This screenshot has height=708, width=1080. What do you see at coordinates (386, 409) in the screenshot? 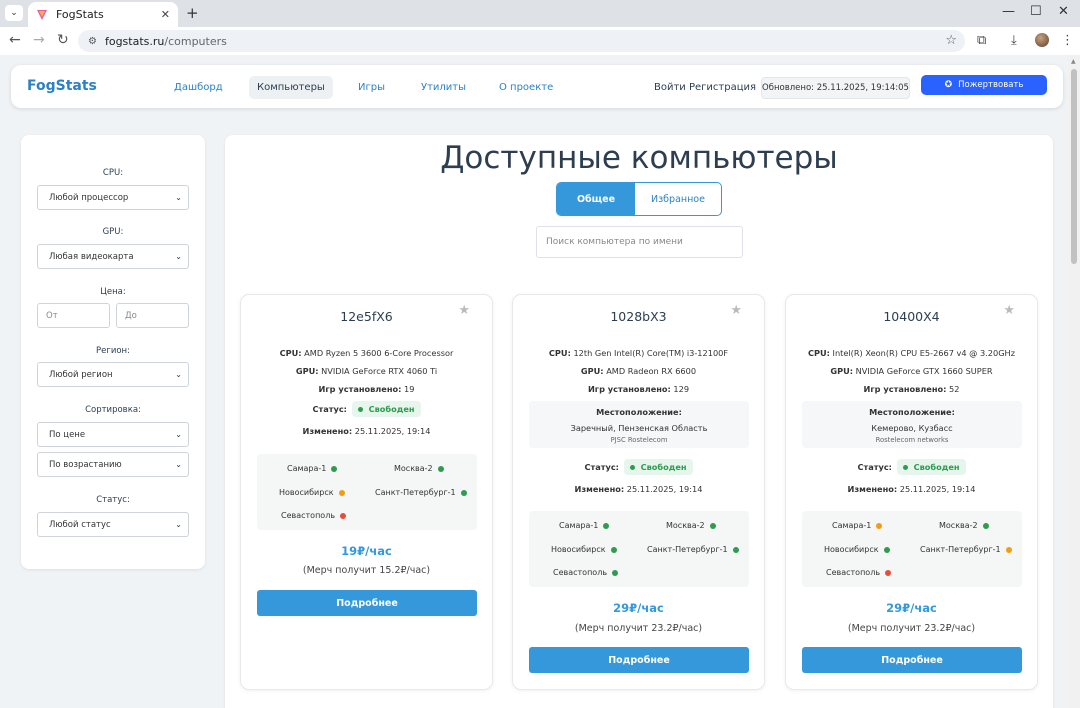
I see `status-badge: Свободен` at bounding box center [386, 409].